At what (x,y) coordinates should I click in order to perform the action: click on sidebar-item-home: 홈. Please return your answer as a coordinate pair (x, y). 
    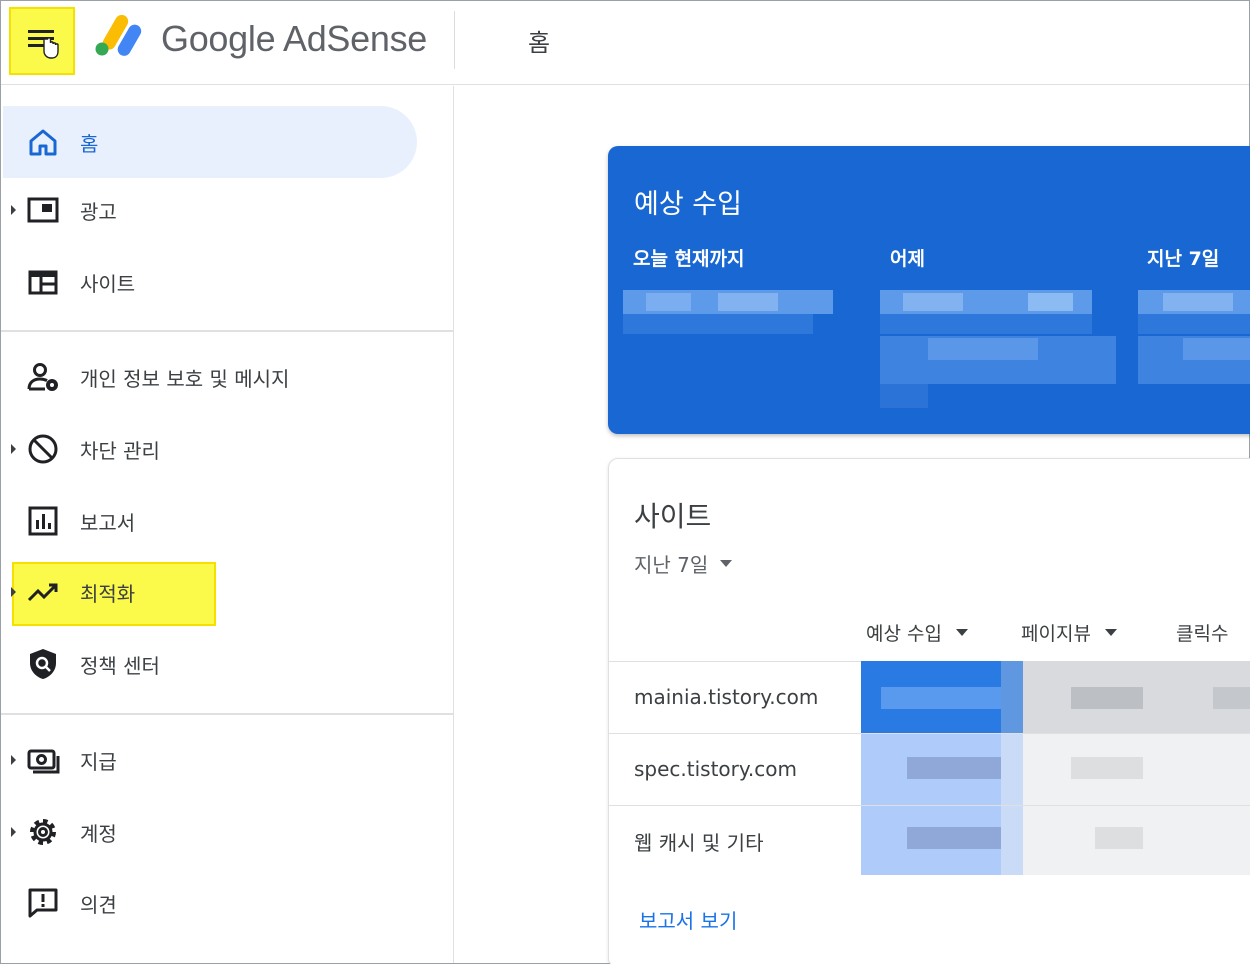
    Looking at the image, I should click on (227, 141).